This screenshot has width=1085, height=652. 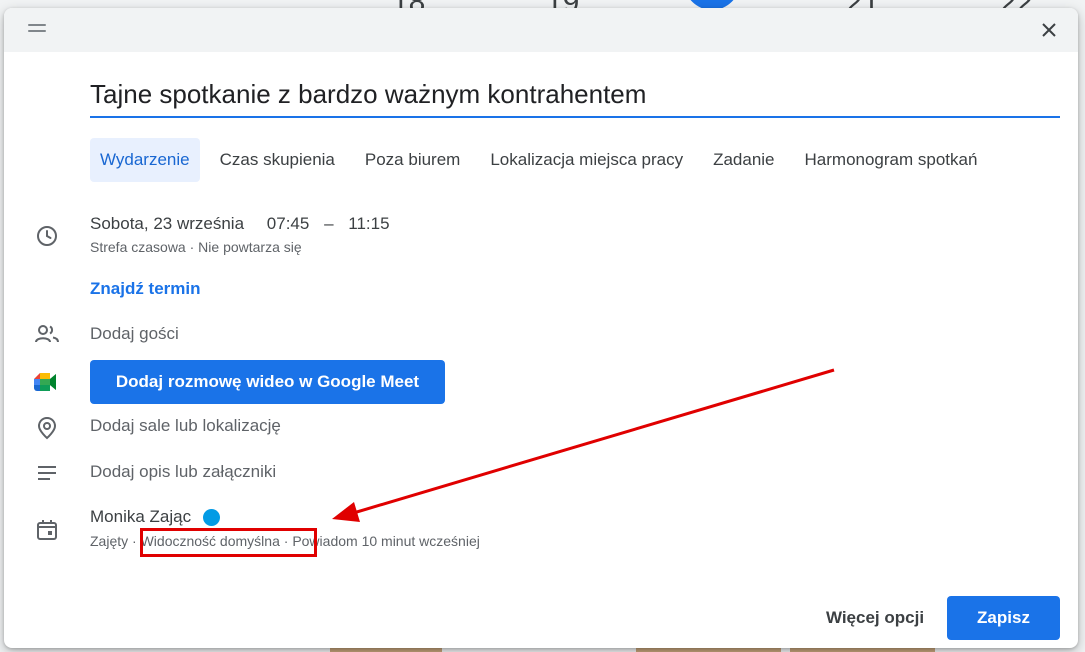 I want to click on calendar-owner-name: Monika Zając, so click(x=141, y=516).